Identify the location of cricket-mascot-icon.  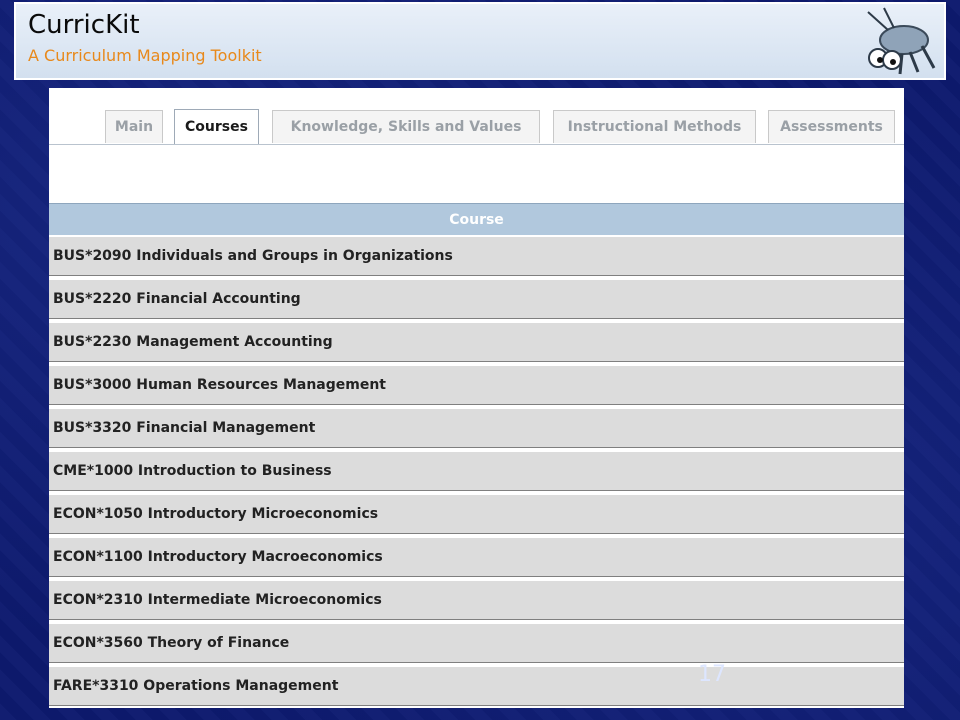
(898, 42).